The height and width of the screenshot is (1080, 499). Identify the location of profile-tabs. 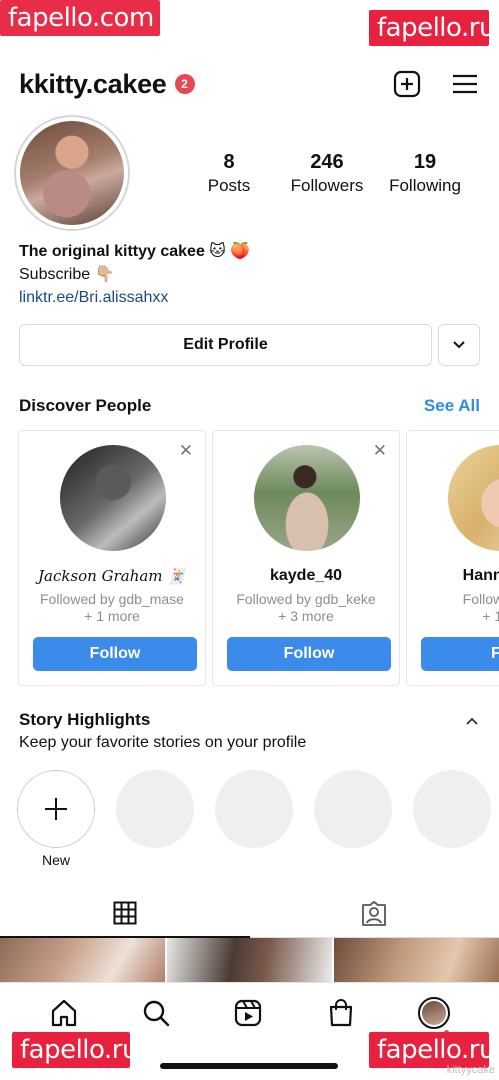
(249, 914).